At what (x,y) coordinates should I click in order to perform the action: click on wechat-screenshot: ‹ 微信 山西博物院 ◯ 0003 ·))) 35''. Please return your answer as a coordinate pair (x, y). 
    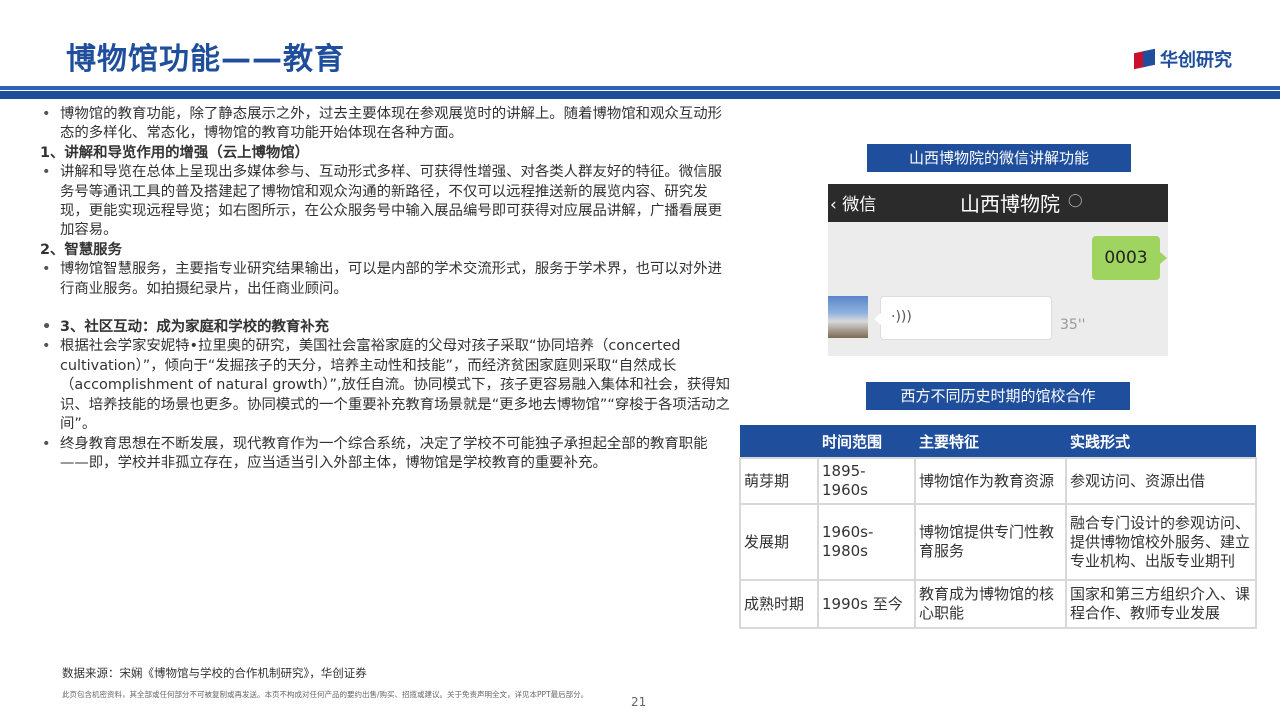
    Looking at the image, I should click on (998, 270).